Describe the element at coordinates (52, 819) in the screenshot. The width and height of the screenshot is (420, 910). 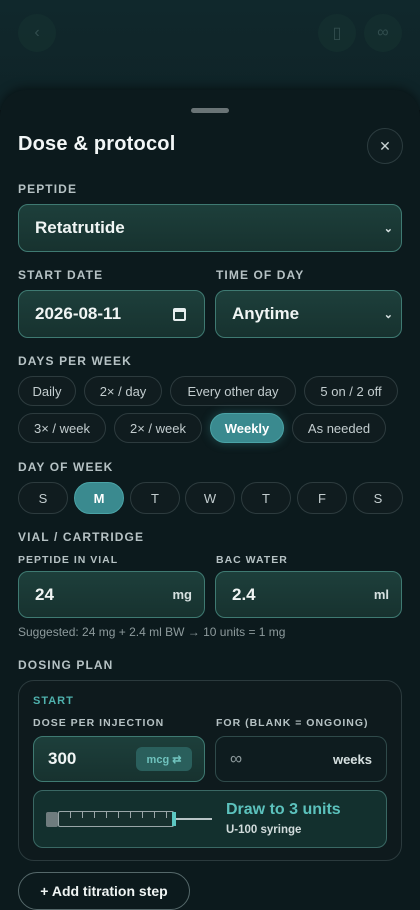
I see `syringe-plunger` at that location.